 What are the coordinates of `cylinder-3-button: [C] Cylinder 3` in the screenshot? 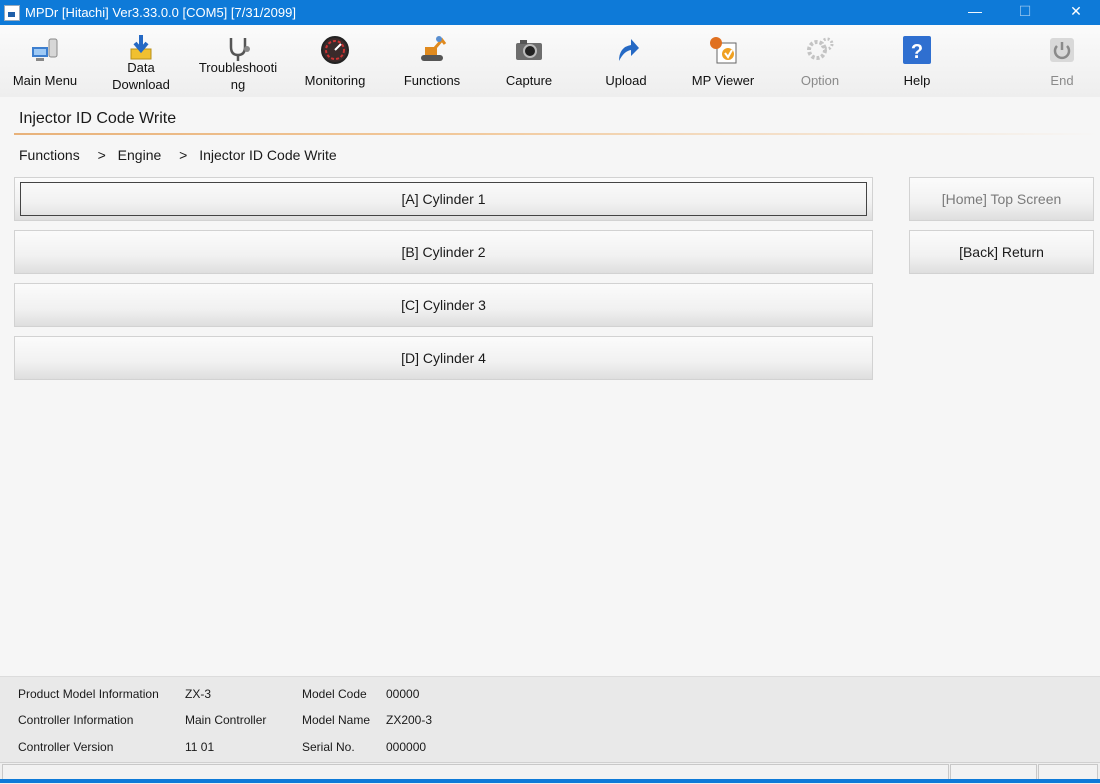 It's located at (443, 305).